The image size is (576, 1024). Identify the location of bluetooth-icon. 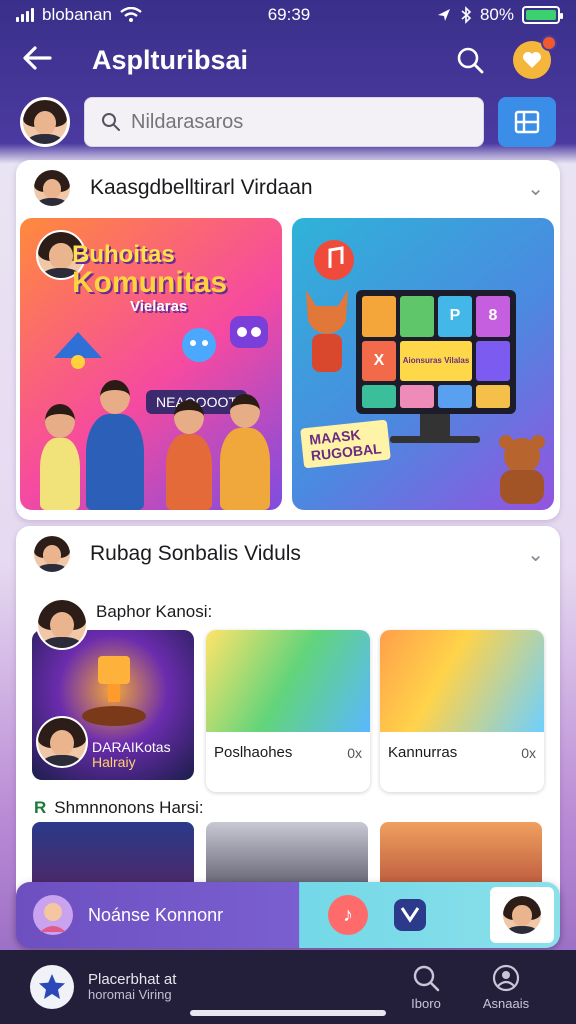
(466, 15).